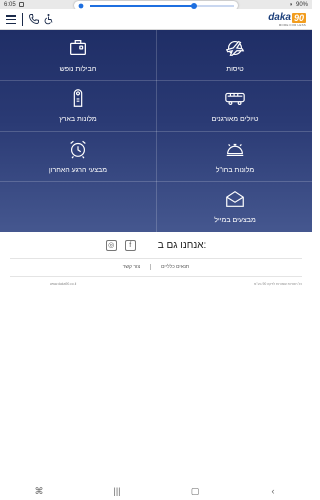 This screenshot has width=320, height=500. Describe the element at coordinates (39, 491) in the screenshot. I see `accessibility-nav-icon: ⌘` at that location.